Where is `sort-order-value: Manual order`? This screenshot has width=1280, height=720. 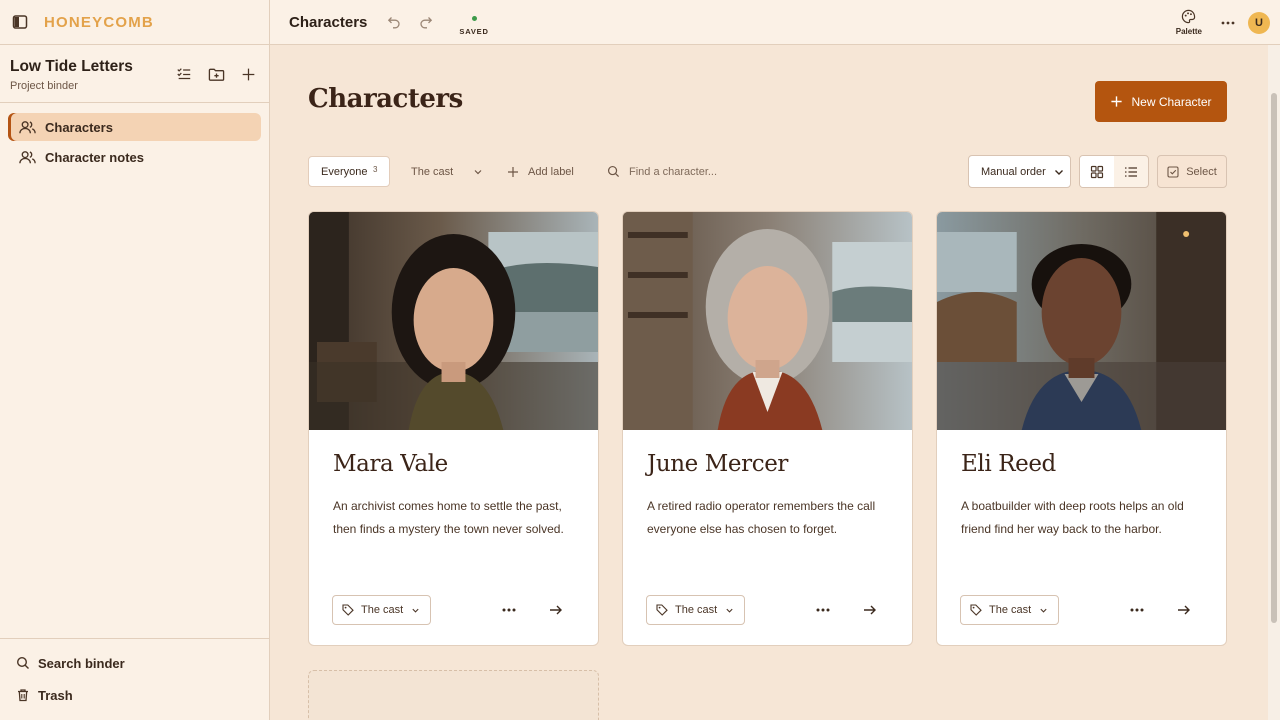
sort-order-value: Manual order is located at coordinates (1013, 171).